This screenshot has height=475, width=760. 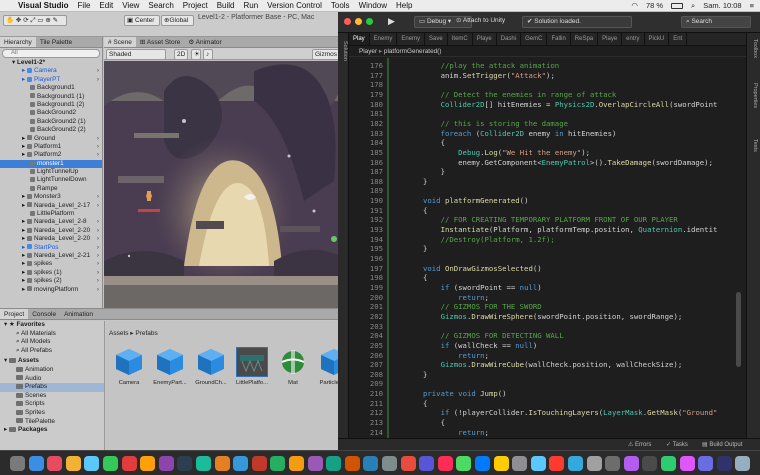 I want to click on folder-item: Animation, so click(x=52, y=370).